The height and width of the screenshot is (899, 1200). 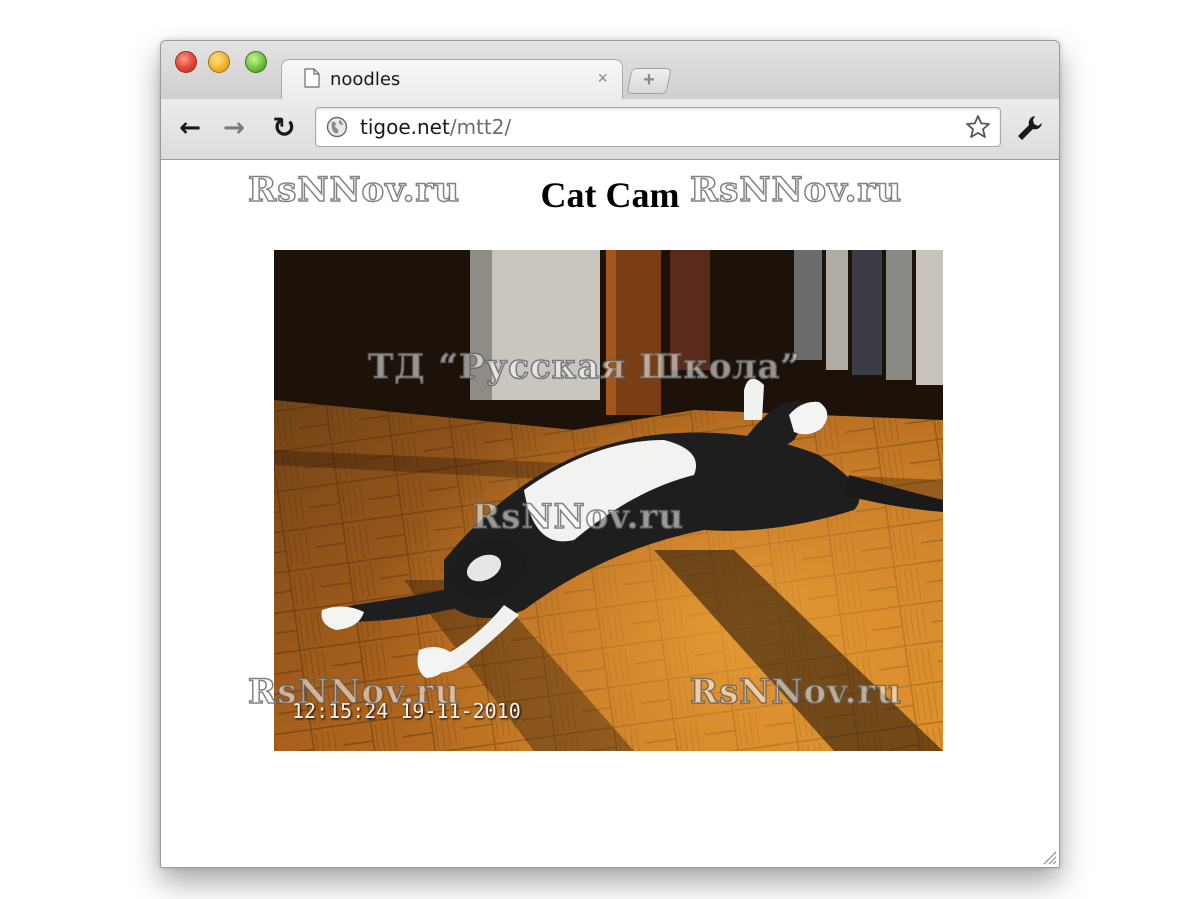 What do you see at coordinates (796, 692) in the screenshot?
I see `watermark-site-bottom-right: RsNNov.ru` at bounding box center [796, 692].